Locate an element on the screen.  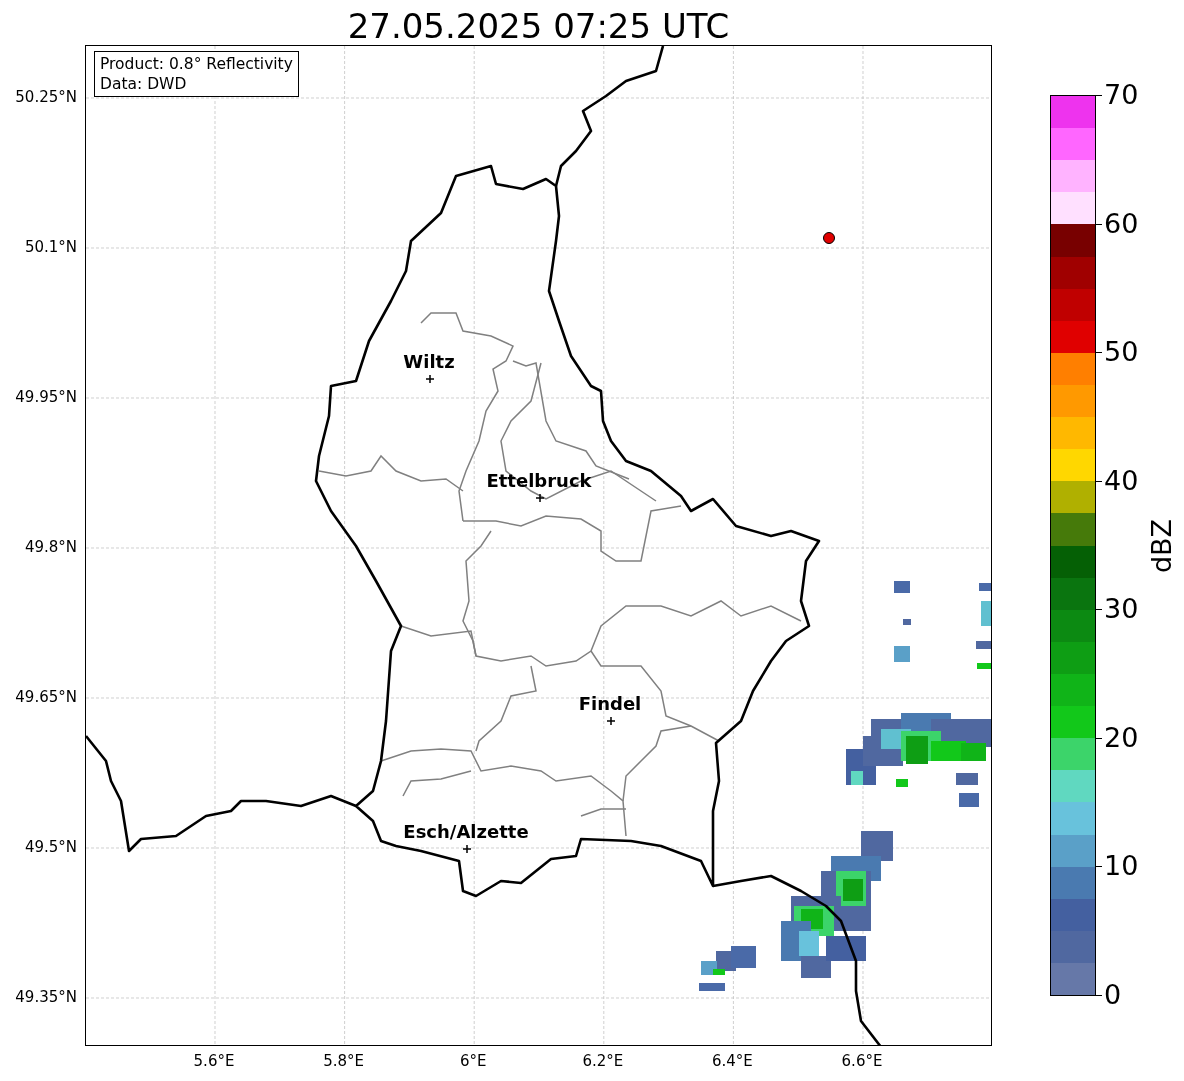
longitude-label: 5.6°E is located at coordinates (214, 1061).